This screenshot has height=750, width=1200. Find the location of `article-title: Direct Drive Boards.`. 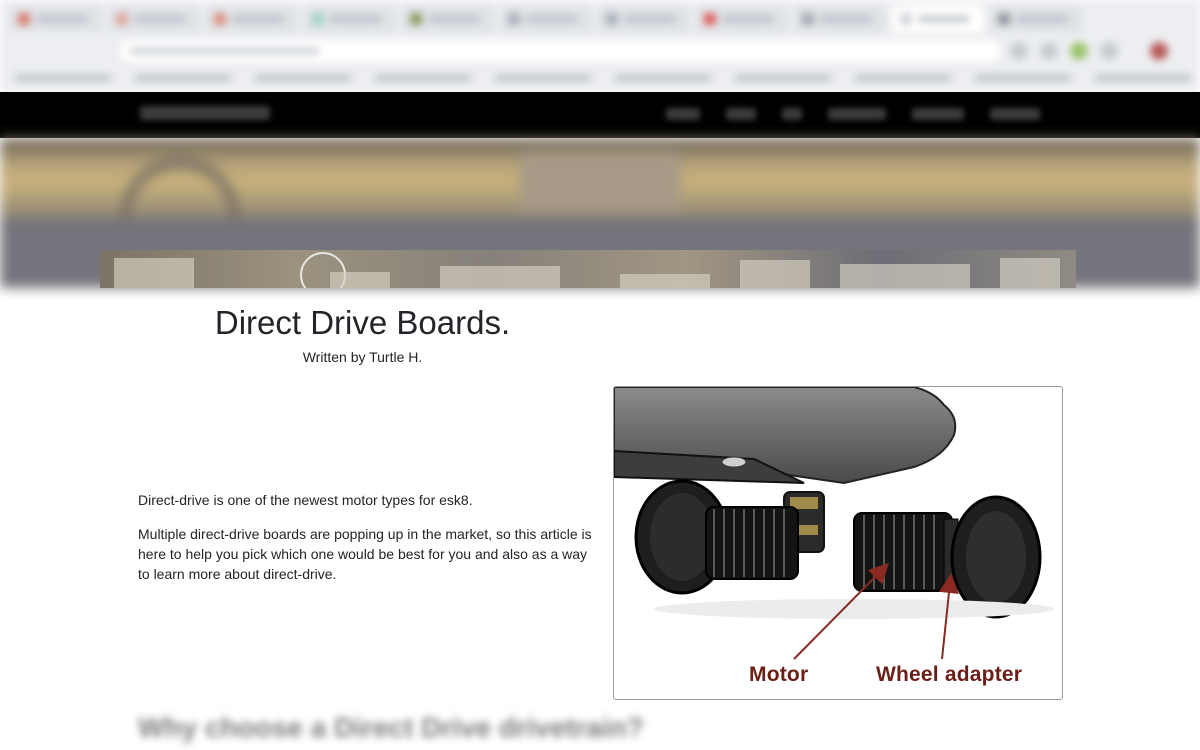

article-title: Direct Drive Boards. is located at coordinates (362, 322).